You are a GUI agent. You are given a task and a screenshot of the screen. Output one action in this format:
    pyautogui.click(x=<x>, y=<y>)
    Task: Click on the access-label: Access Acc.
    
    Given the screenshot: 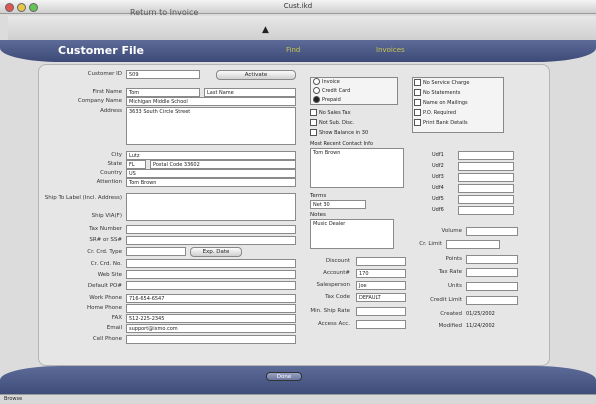 What is the action you would take?
    pyautogui.click(x=333, y=324)
    